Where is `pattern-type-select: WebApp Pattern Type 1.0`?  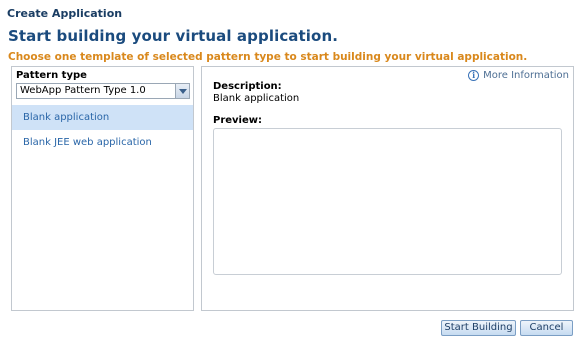 pattern-type-select: WebApp Pattern Type 1.0 is located at coordinates (103, 91).